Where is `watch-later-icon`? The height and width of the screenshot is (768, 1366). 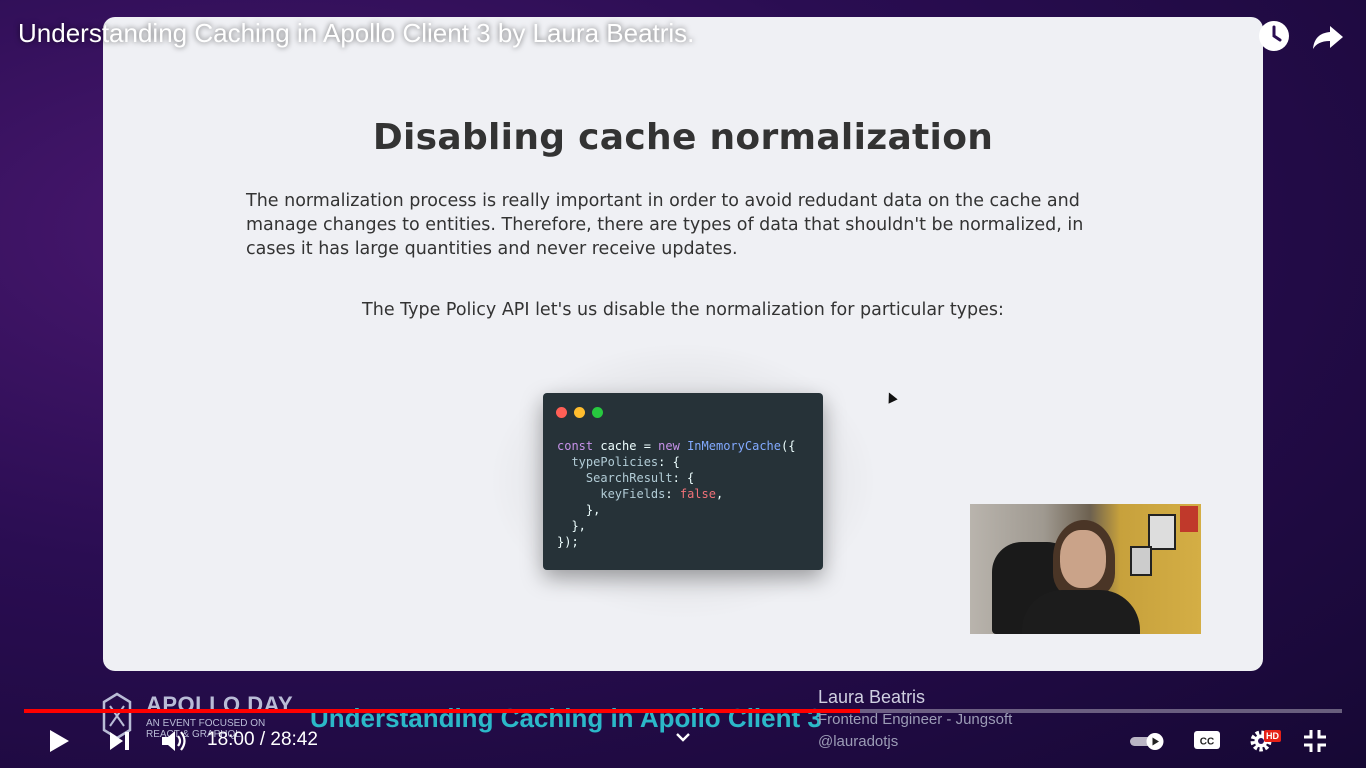
watch-later-icon is located at coordinates (1274, 36).